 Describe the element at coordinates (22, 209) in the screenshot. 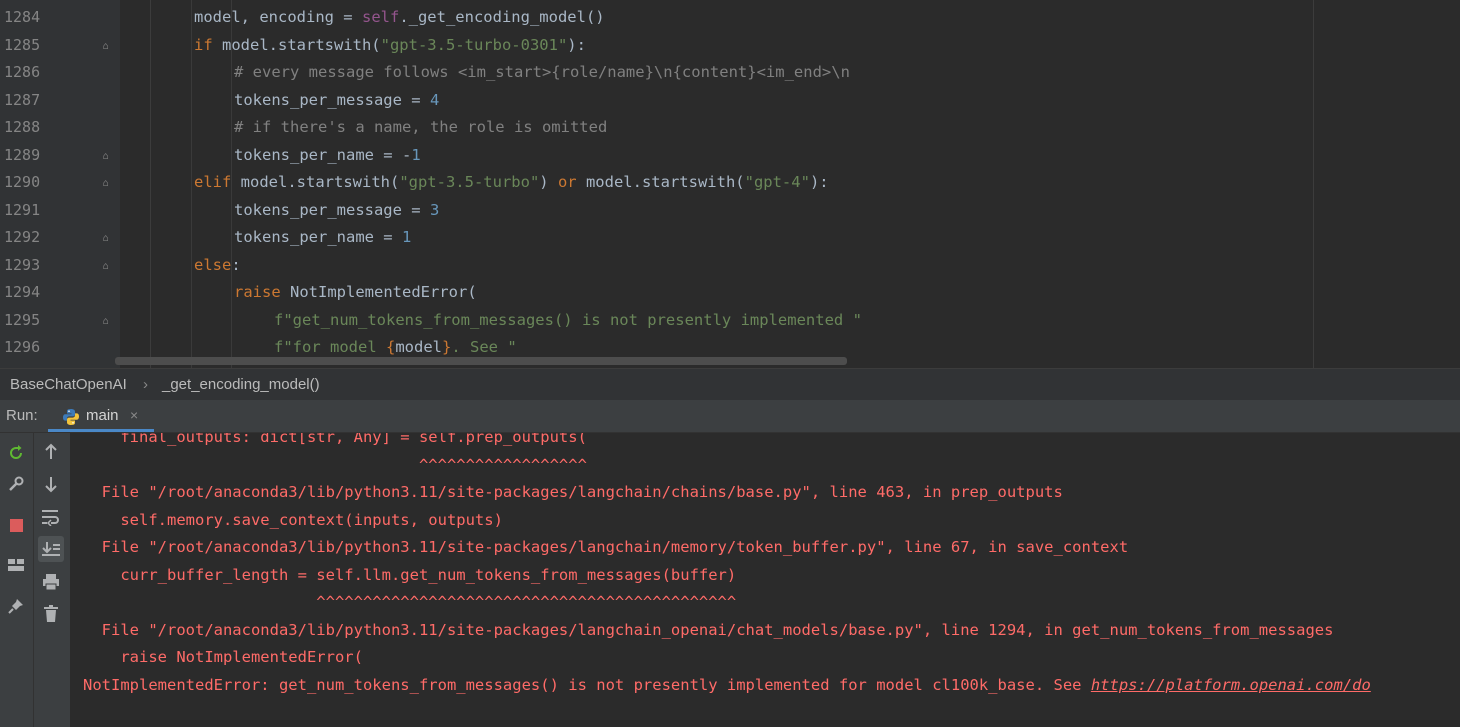

I see `line-number: 1291` at that location.